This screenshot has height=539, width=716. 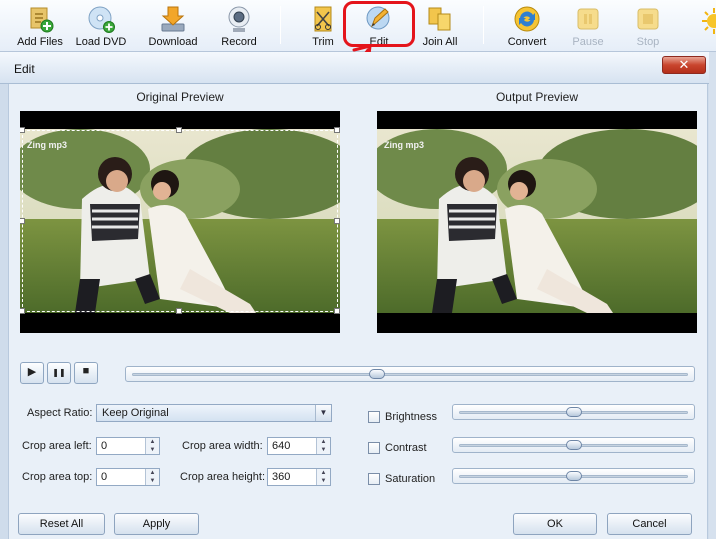 What do you see at coordinates (712, 295) in the screenshot?
I see `window-edge` at bounding box center [712, 295].